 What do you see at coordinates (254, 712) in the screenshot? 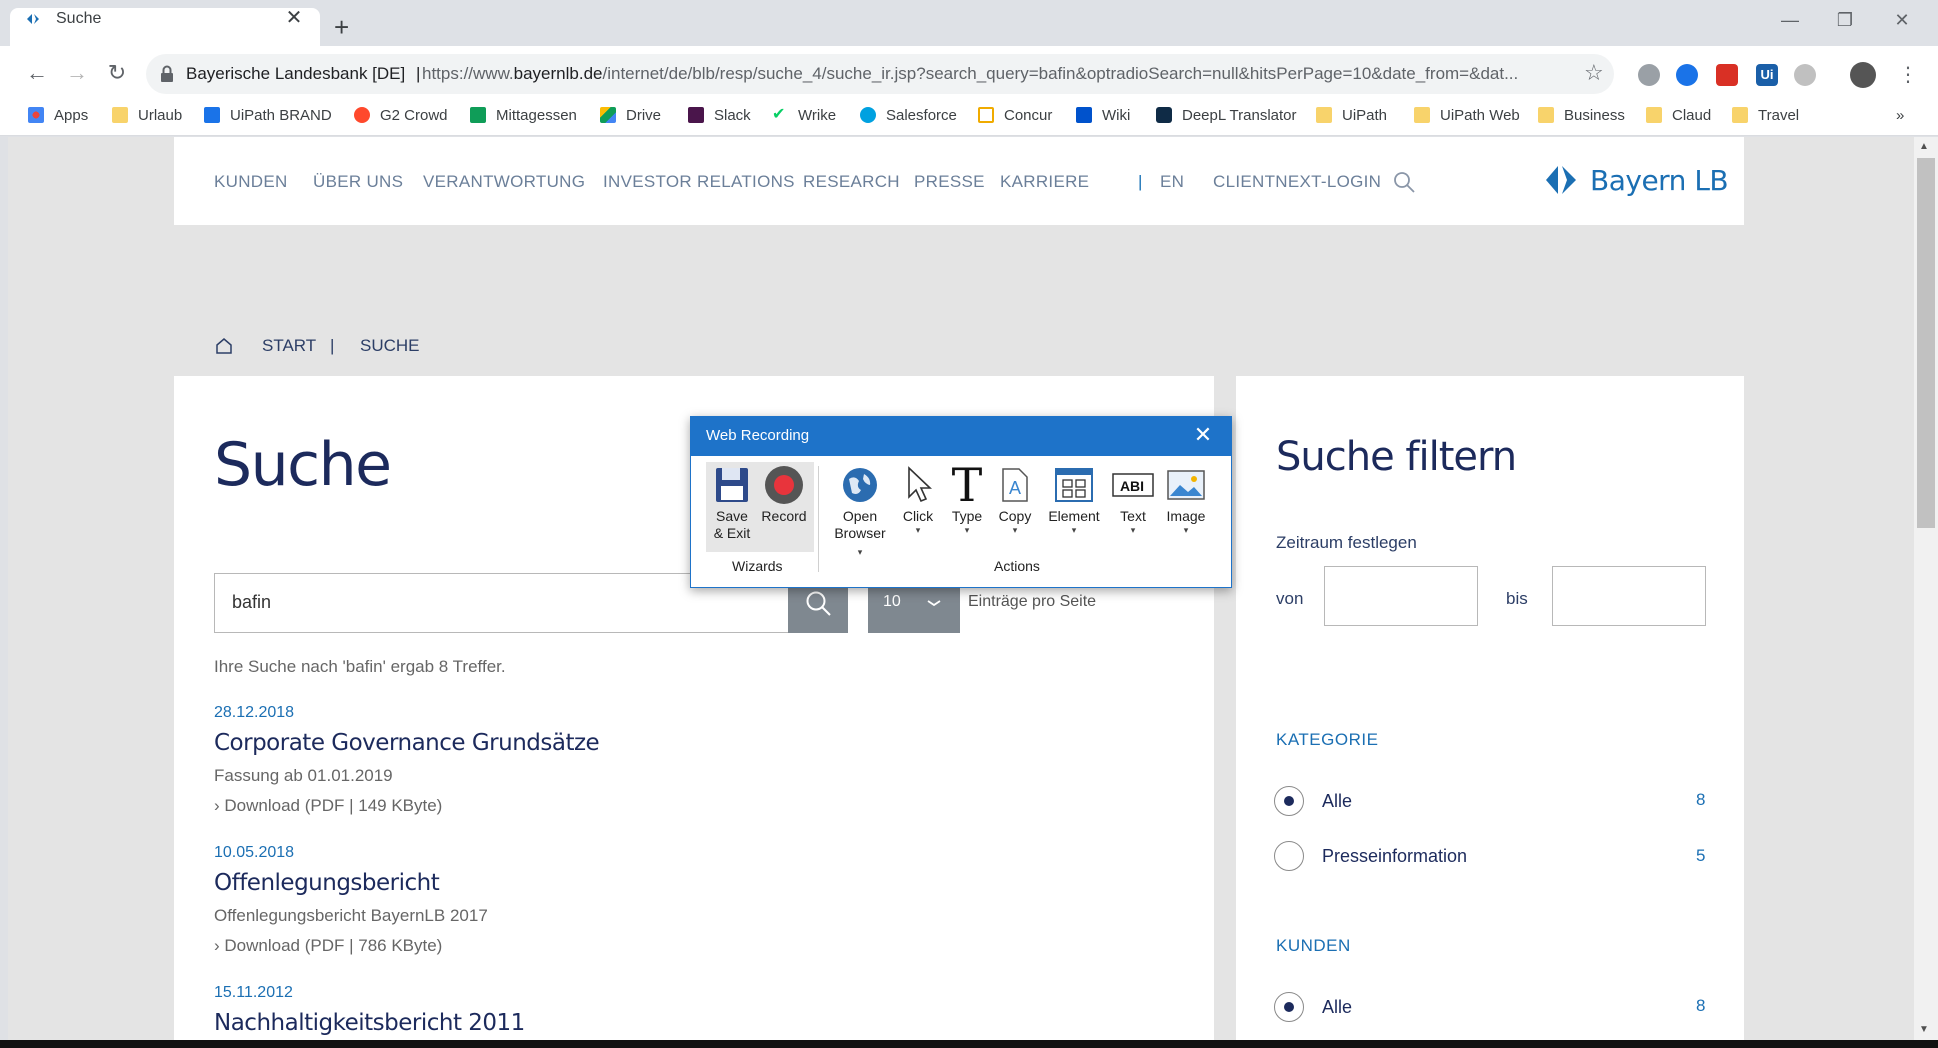
I see `result-date: 28.12.2018` at bounding box center [254, 712].